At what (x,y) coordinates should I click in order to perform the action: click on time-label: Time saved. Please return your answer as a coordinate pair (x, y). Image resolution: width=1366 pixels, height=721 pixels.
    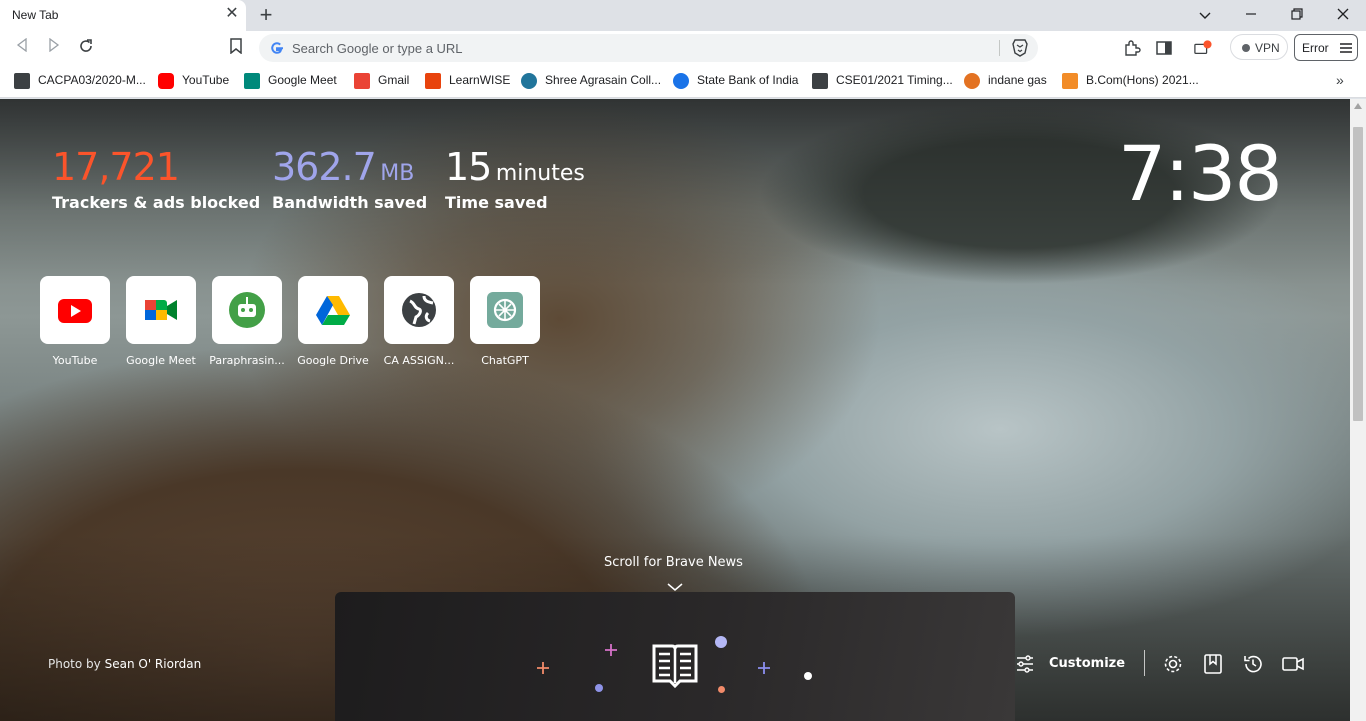
    Looking at the image, I should click on (496, 202).